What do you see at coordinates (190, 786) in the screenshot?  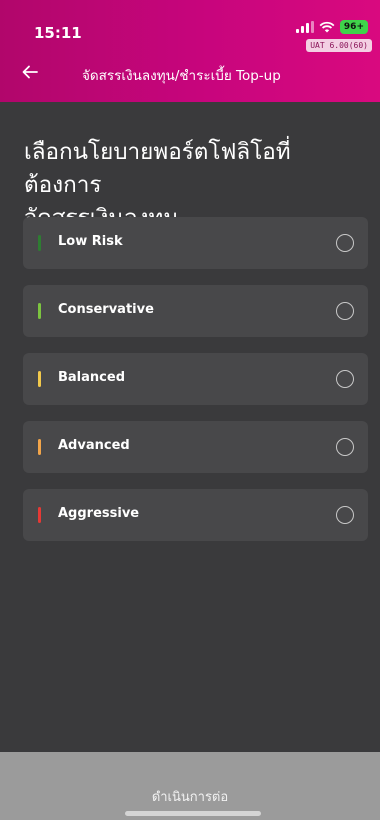 I see `footer-bar: ดำเนินการต่อ` at bounding box center [190, 786].